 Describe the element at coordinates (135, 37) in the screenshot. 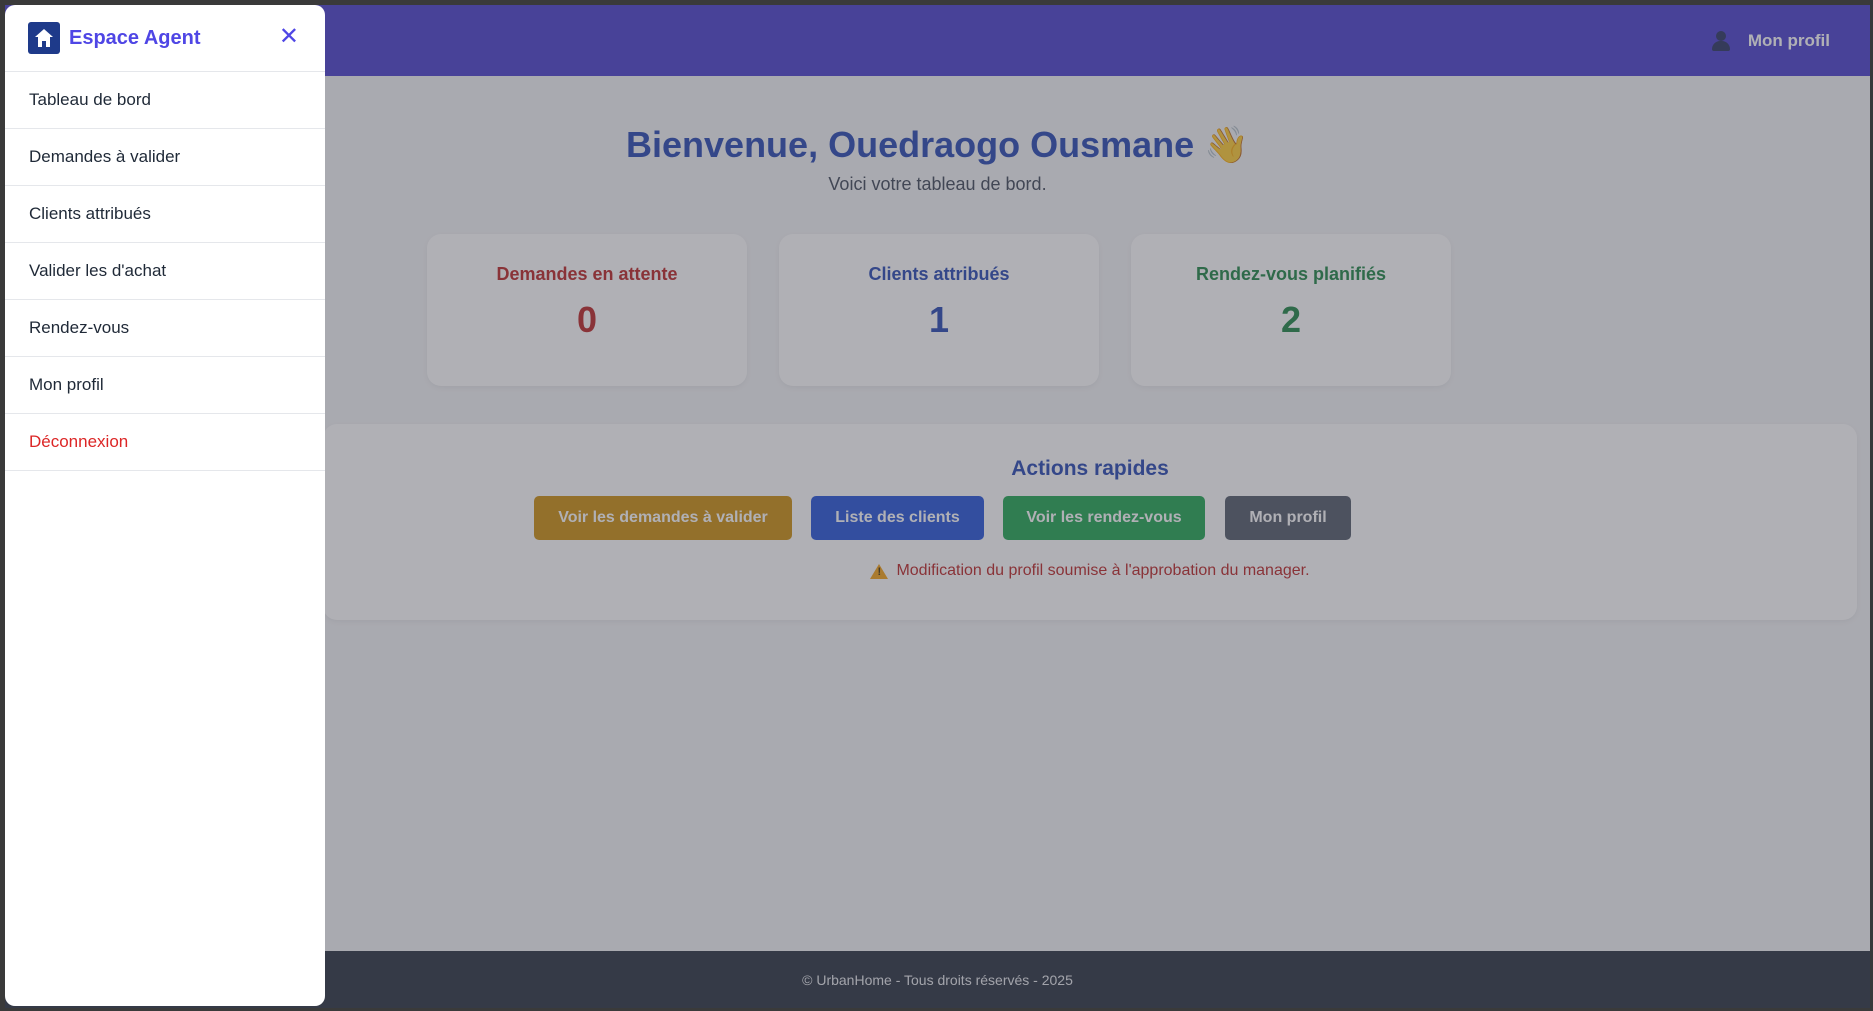

I see `sidebar-title: Espace Agent` at that location.